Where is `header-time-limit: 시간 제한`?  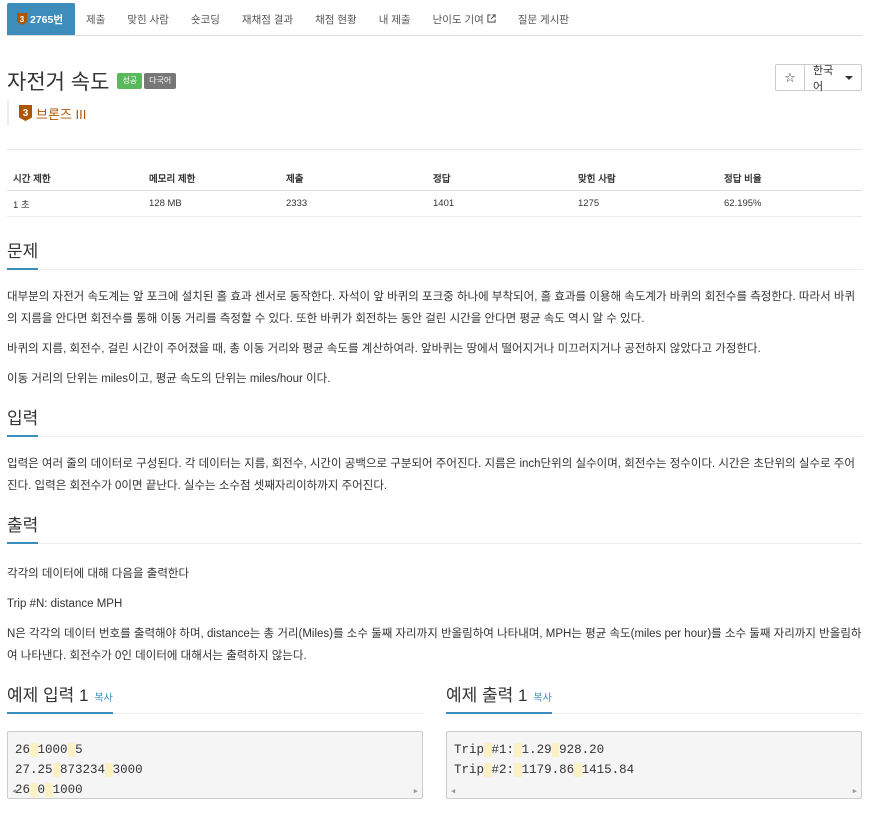 header-time-limit: 시간 제한 is located at coordinates (32, 179).